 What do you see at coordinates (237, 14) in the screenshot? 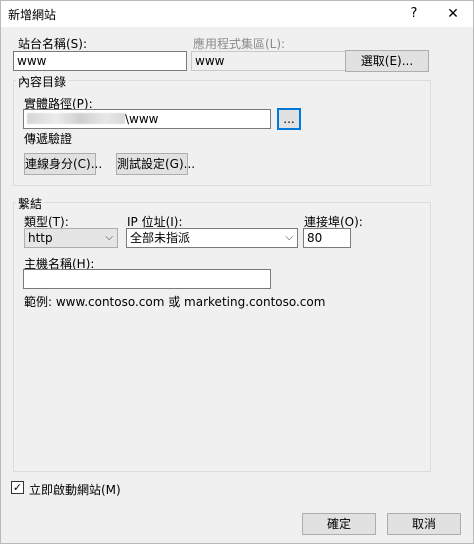
I see `title-bar: 新增網站 ? ✕` at bounding box center [237, 14].